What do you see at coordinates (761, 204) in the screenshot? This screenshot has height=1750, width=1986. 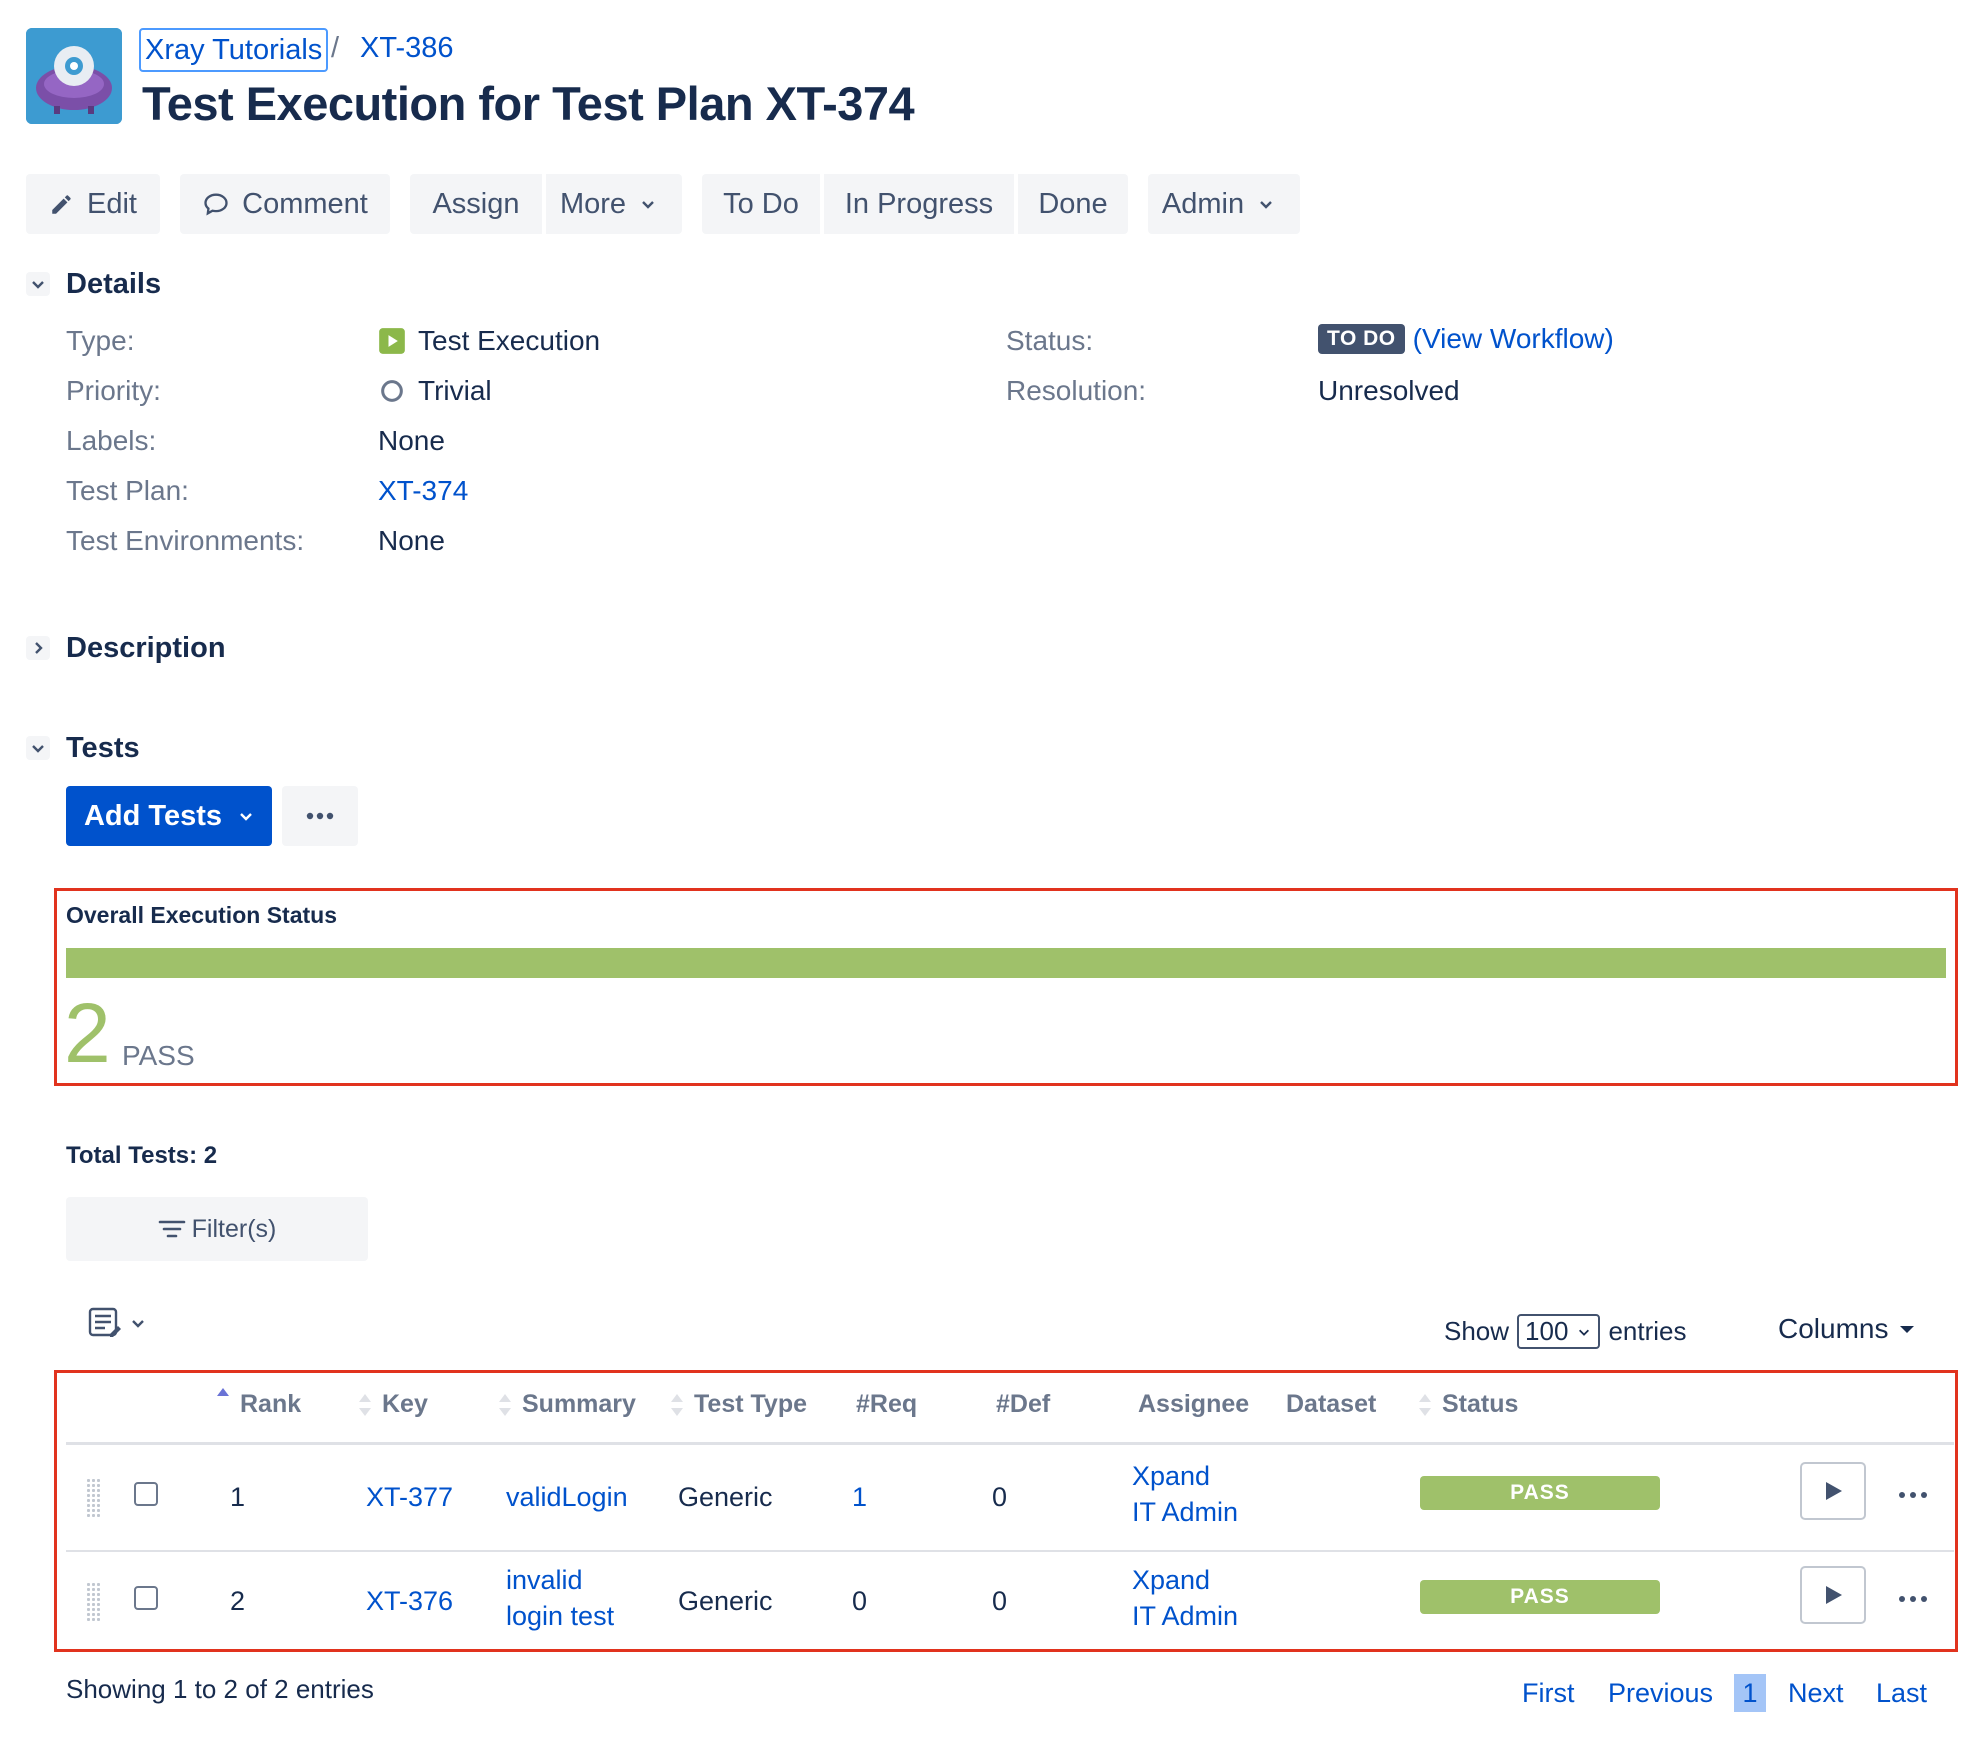 I see `to-do-transition-button: To Do` at bounding box center [761, 204].